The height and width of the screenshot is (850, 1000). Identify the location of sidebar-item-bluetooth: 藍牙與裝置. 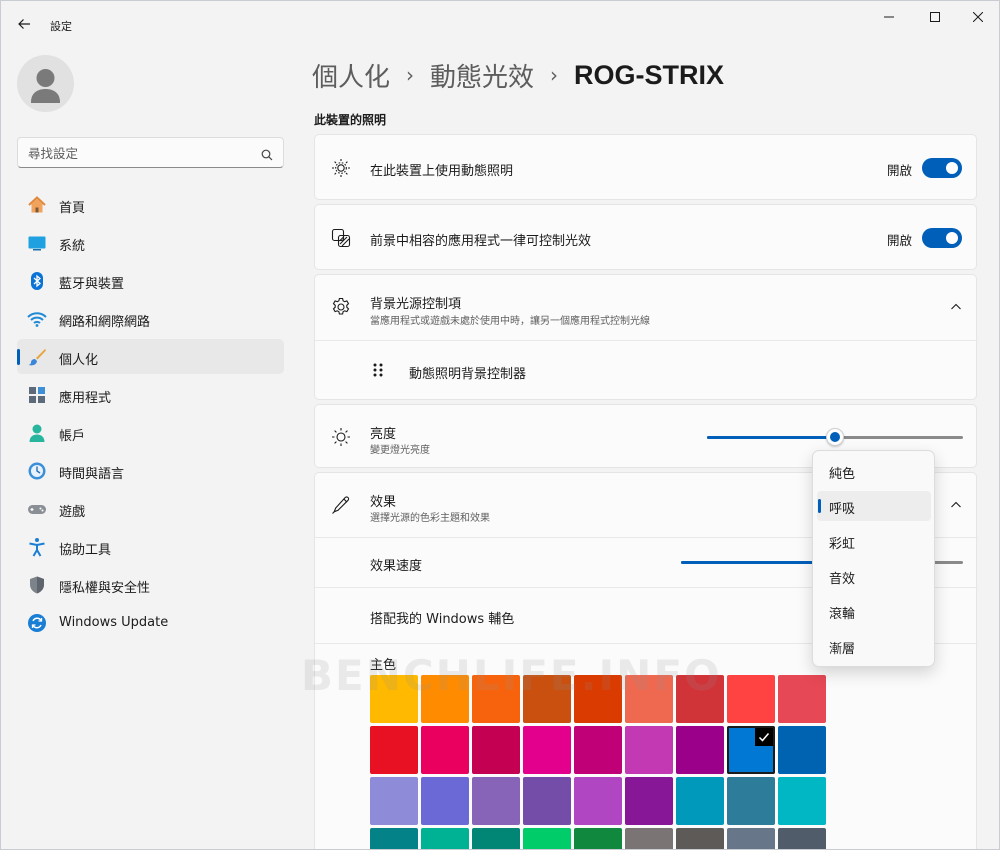
(150, 280).